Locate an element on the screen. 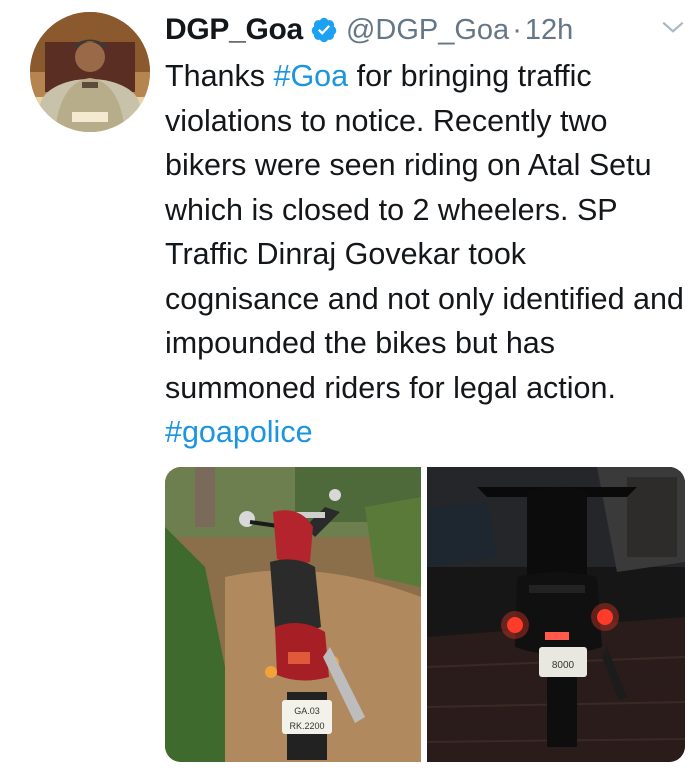 The width and height of the screenshot is (696, 773). verified-badge-icon is located at coordinates (324, 30).